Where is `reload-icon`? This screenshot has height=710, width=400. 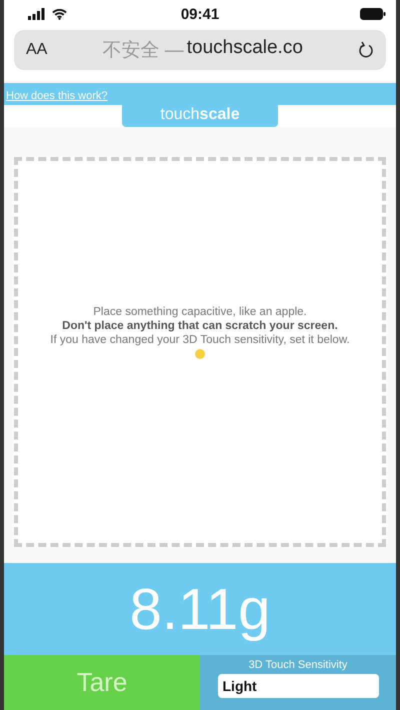 reload-icon is located at coordinates (366, 50).